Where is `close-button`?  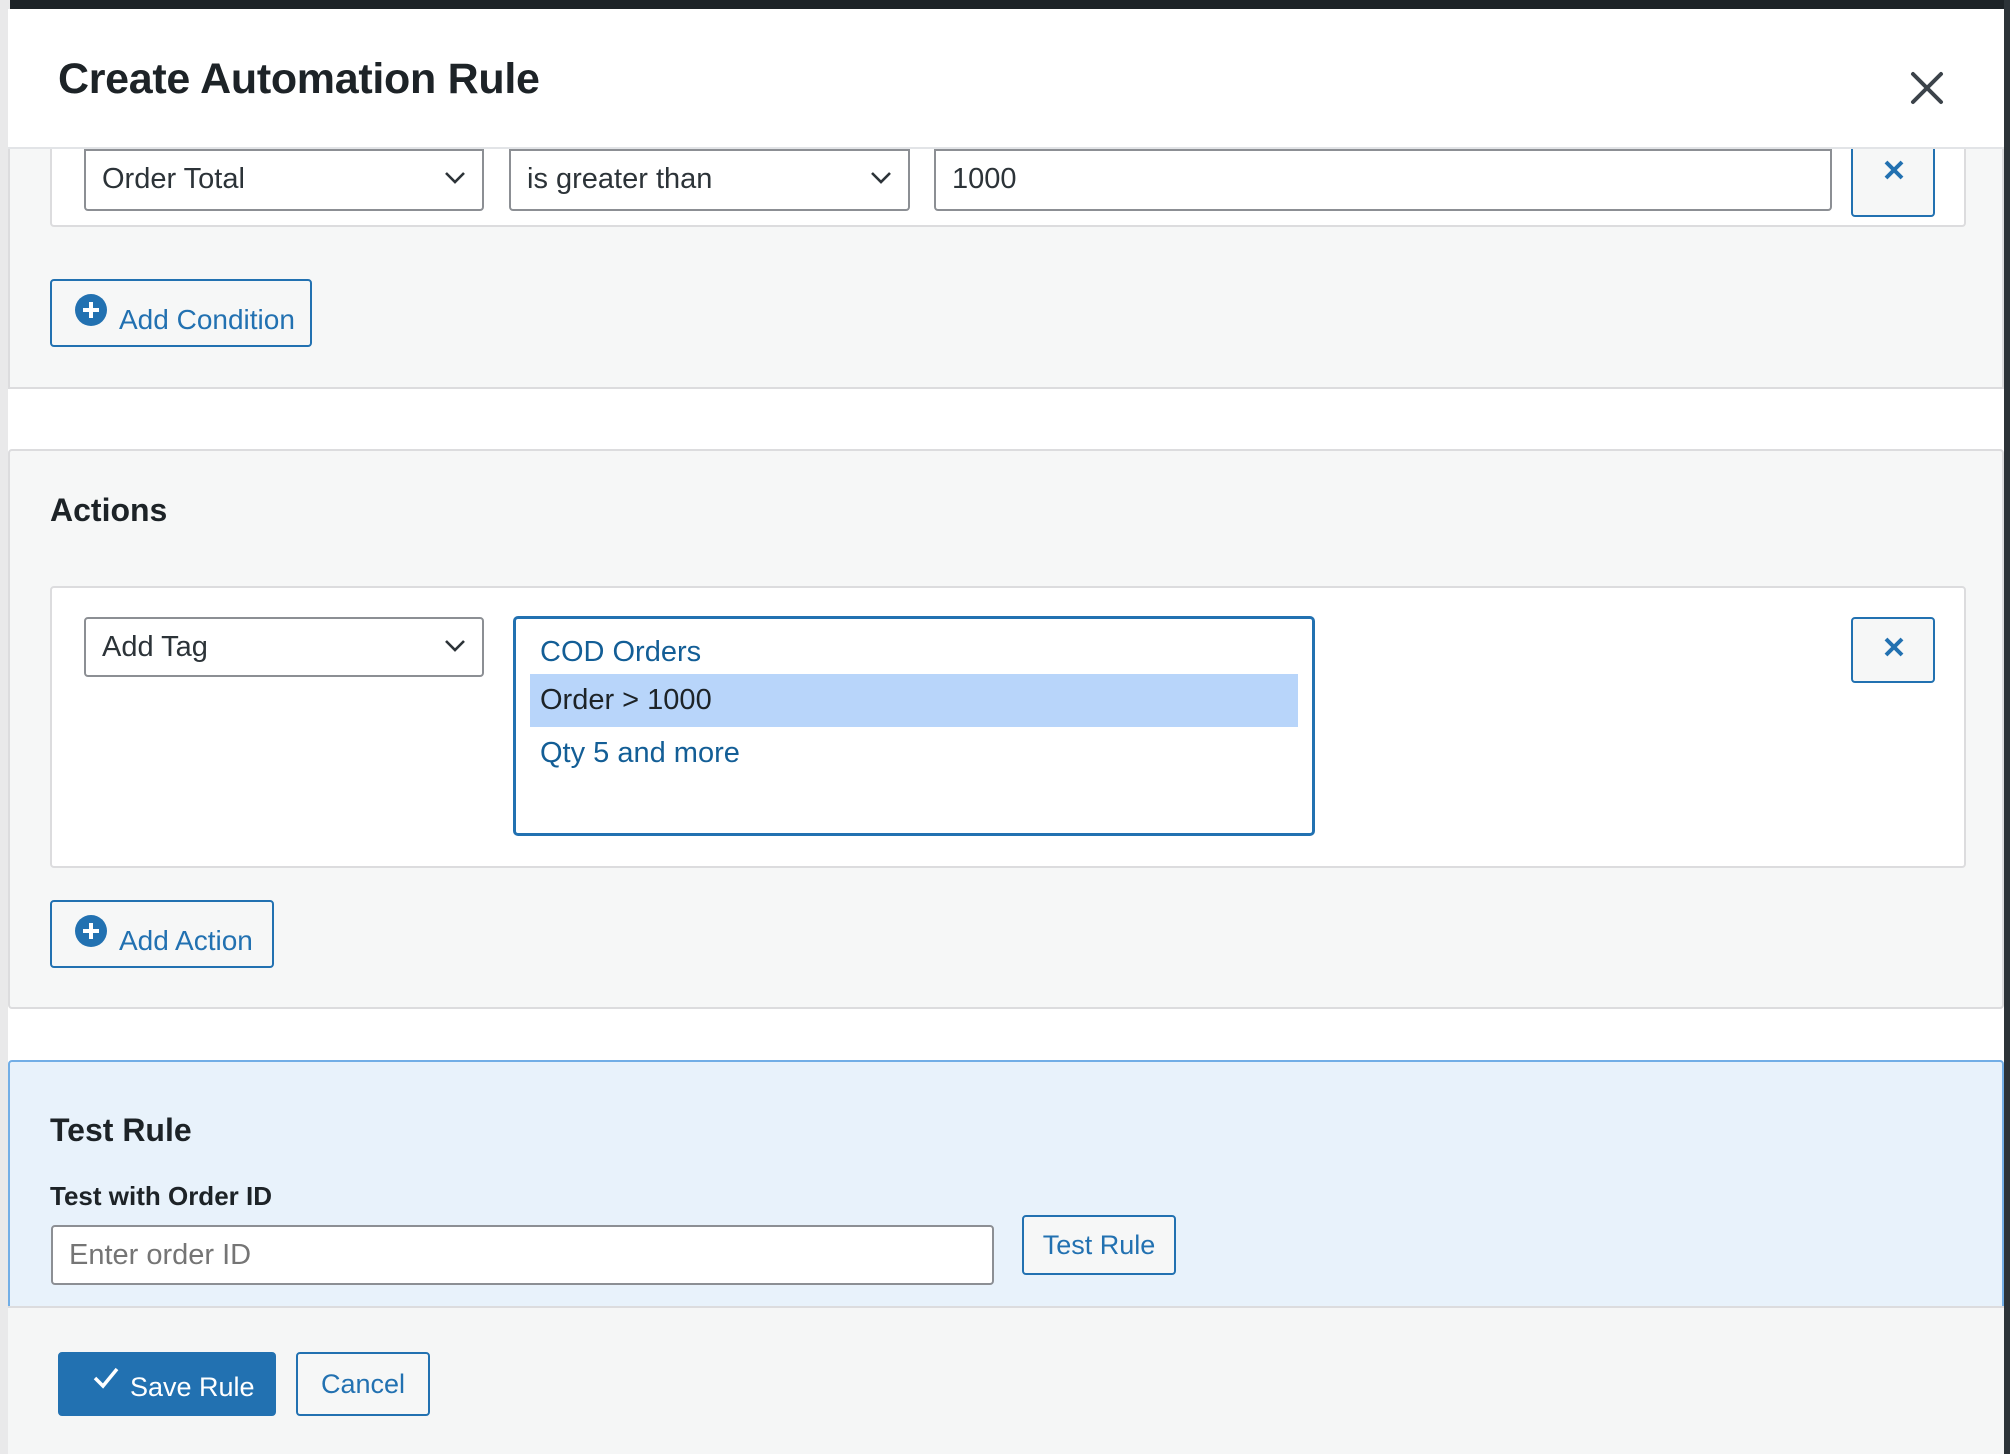 close-button is located at coordinates (1927, 88).